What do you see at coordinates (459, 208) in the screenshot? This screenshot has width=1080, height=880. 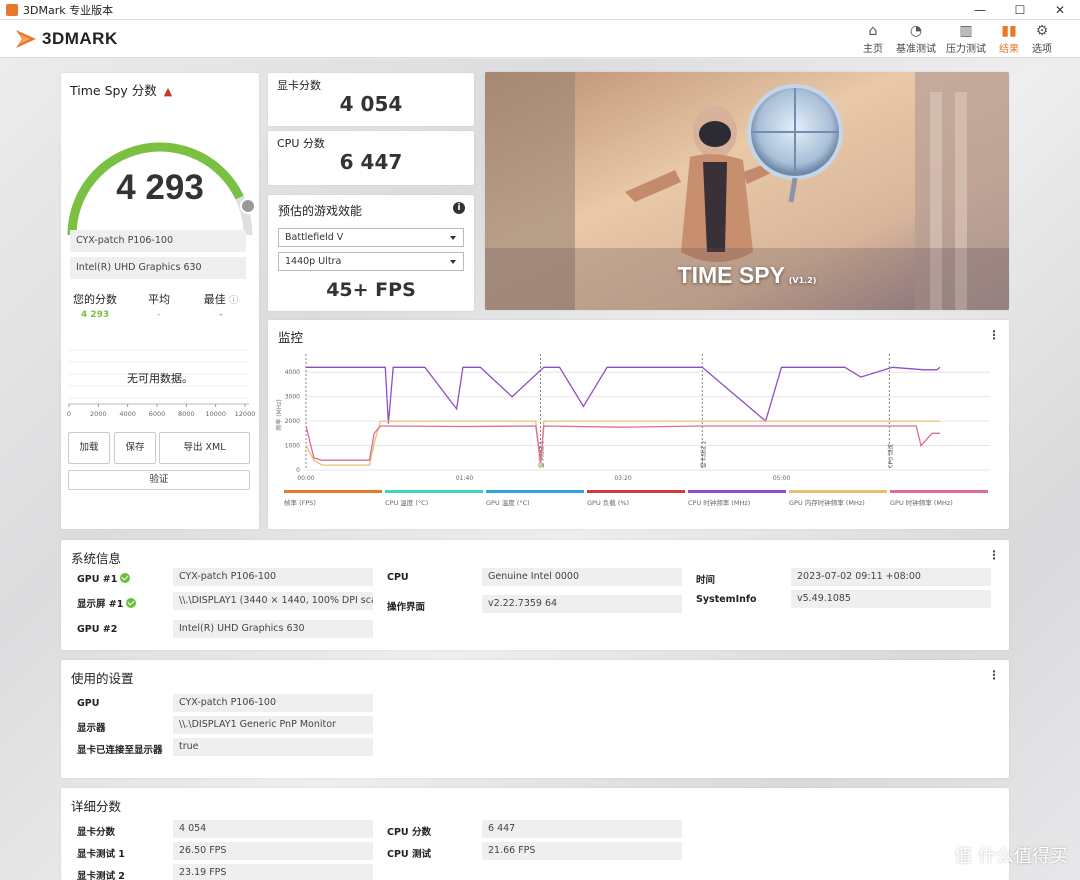 I see `info-icon: i` at bounding box center [459, 208].